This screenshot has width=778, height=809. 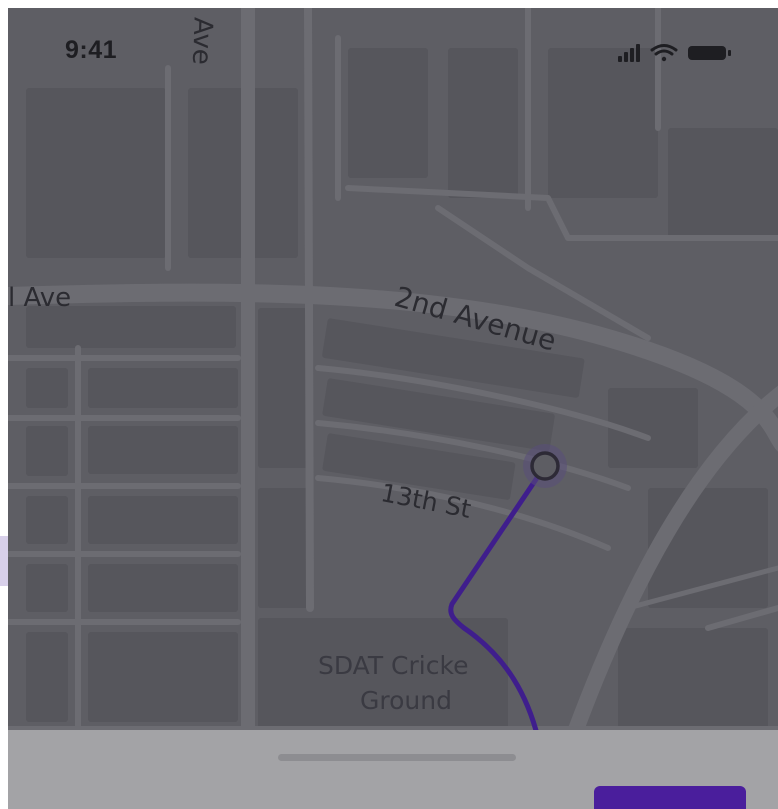 What do you see at coordinates (670, 797) in the screenshot?
I see `sheet-action-button` at bounding box center [670, 797].